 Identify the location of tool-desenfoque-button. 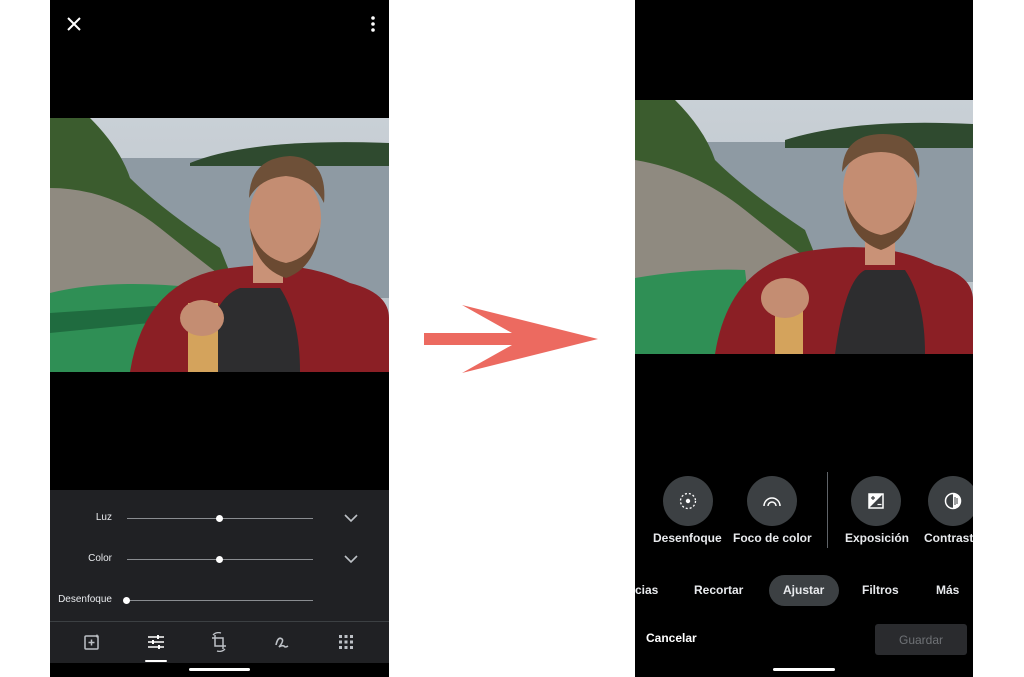
(688, 501).